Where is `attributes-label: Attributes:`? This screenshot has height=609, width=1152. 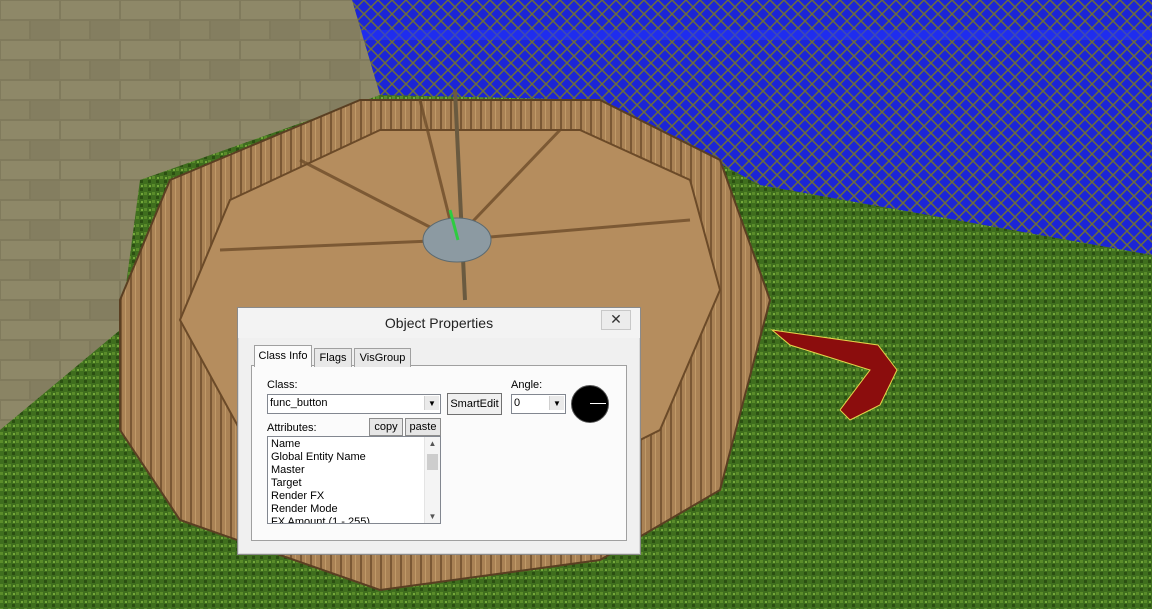 attributes-label: Attributes: is located at coordinates (292, 428).